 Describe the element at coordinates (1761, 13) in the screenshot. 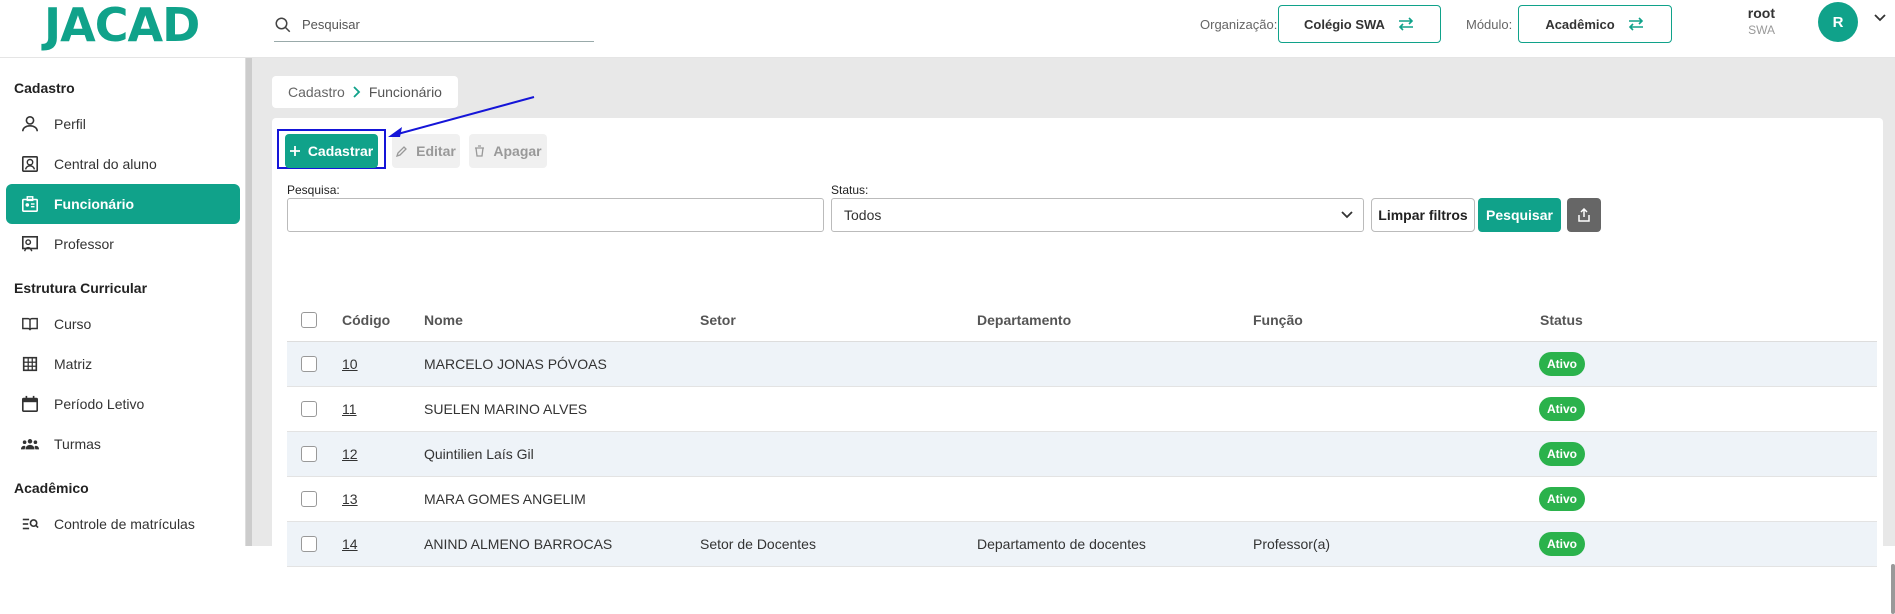

I see `user-name: root` at that location.